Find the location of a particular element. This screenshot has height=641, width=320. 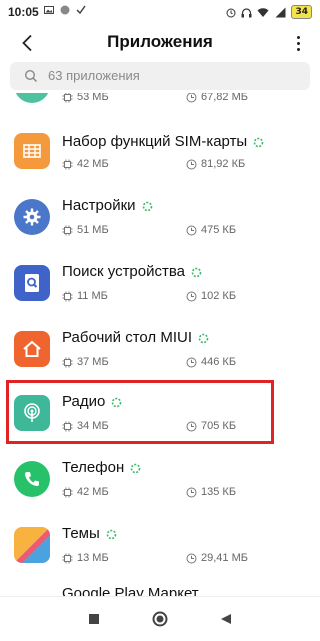

headphones-icon is located at coordinates (246, 12).